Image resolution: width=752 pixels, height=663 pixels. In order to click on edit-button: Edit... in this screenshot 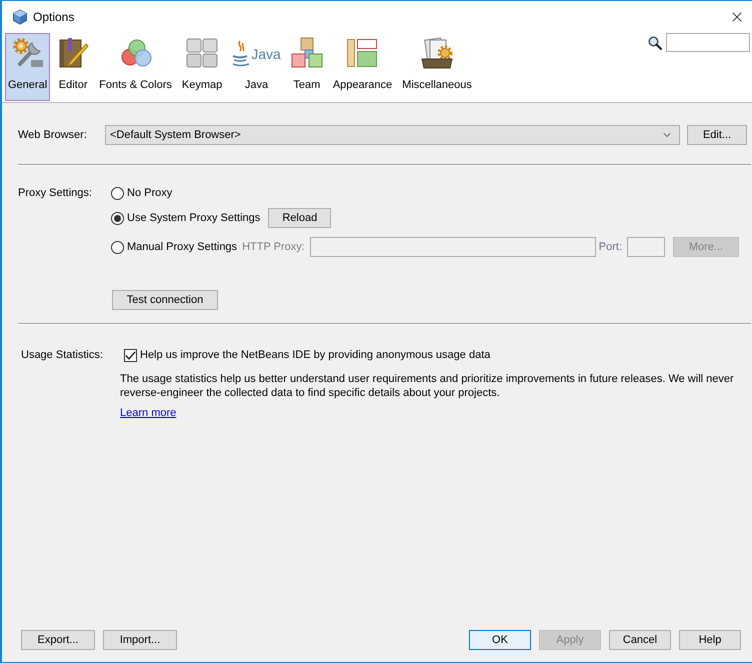, I will do `click(717, 135)`.